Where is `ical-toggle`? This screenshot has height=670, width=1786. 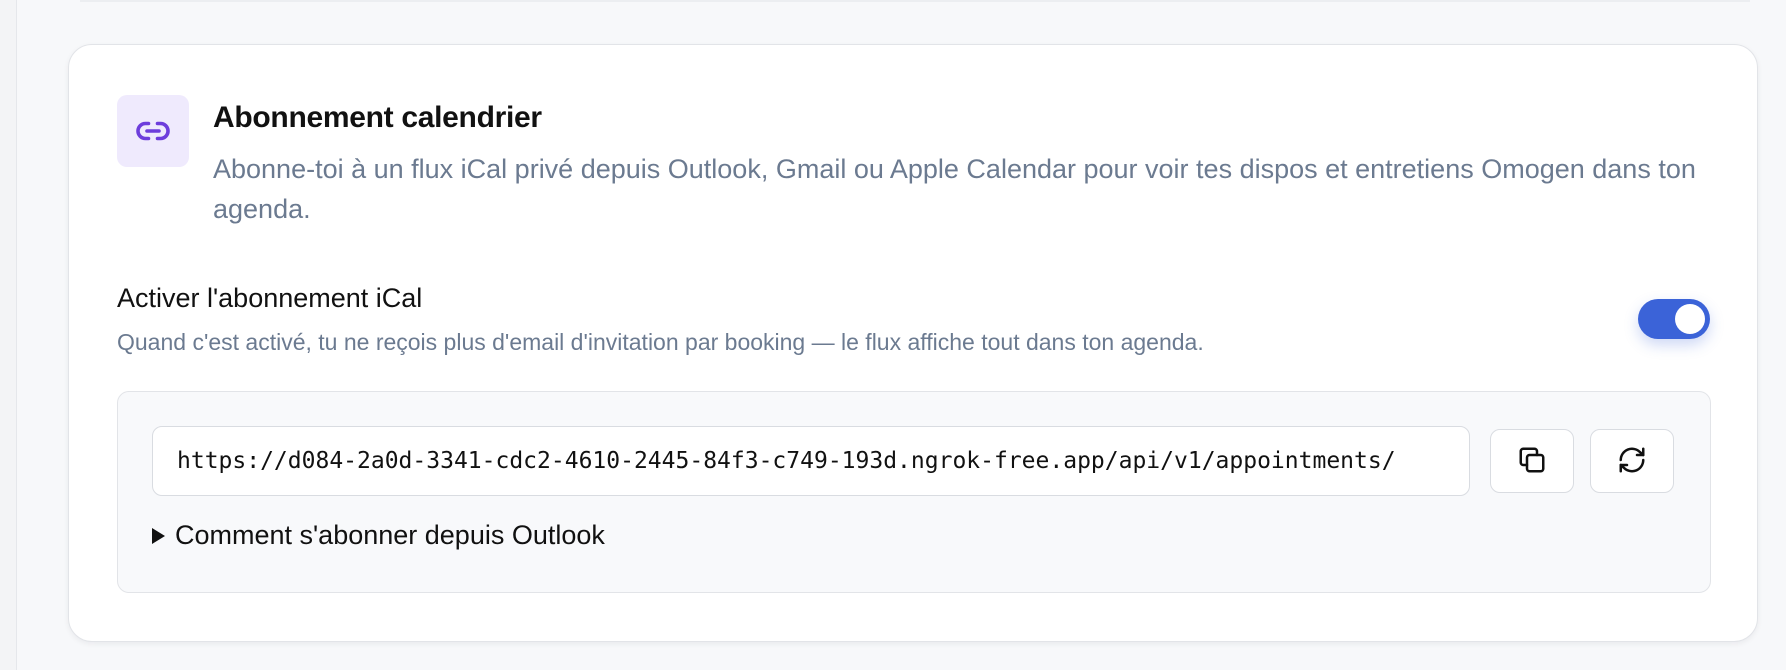 ical-toggle is located at coordinates (1674, 319).